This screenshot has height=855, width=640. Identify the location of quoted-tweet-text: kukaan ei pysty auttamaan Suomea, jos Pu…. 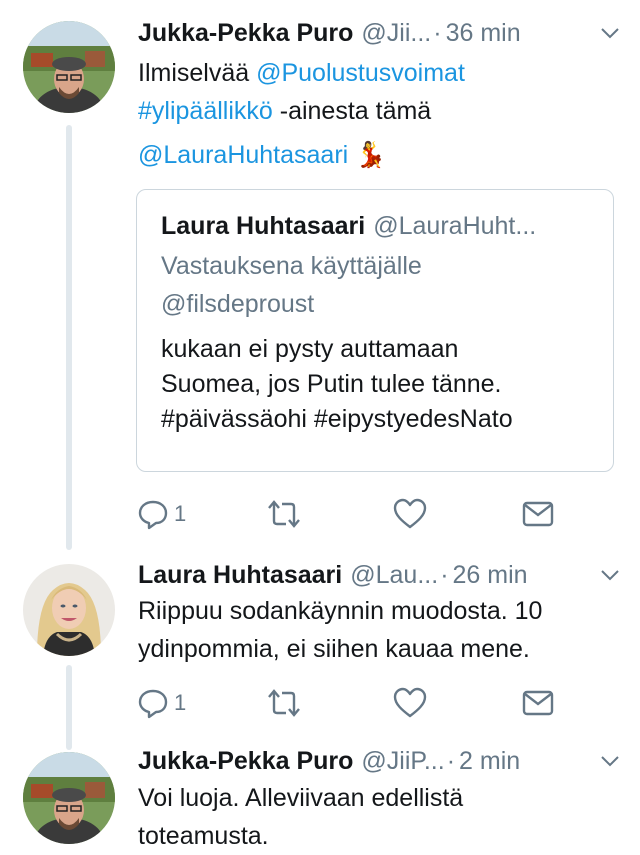
(377, 384).